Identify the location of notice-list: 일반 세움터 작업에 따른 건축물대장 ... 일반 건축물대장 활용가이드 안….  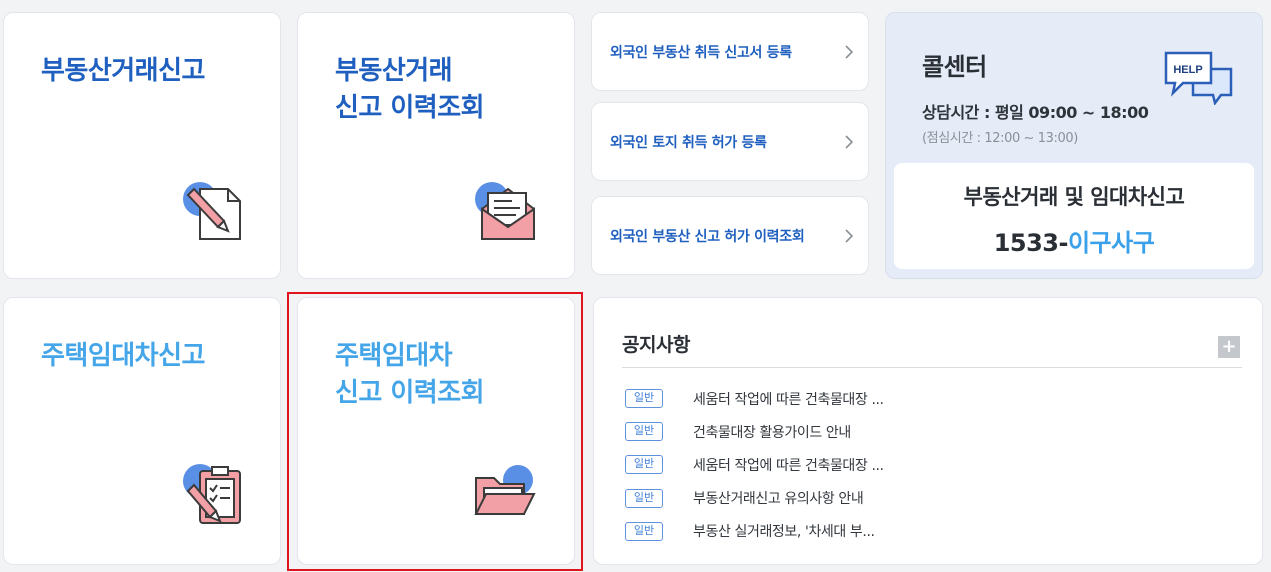
(754, 465).